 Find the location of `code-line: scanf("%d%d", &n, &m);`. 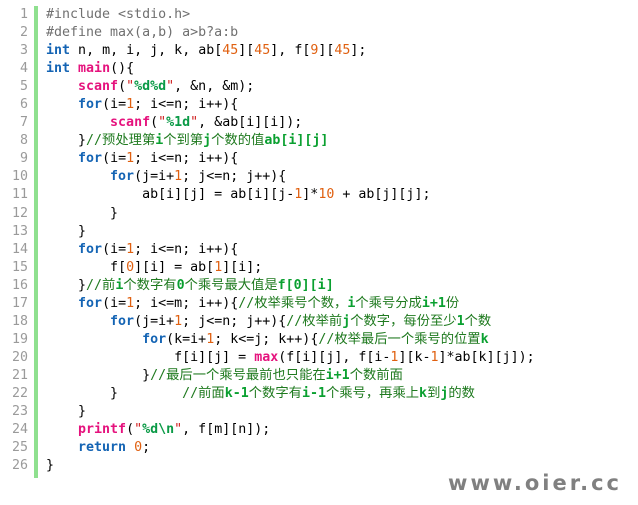

code-line: scanf("%d%d", &n, &m); is located at coordinates (342, 87).